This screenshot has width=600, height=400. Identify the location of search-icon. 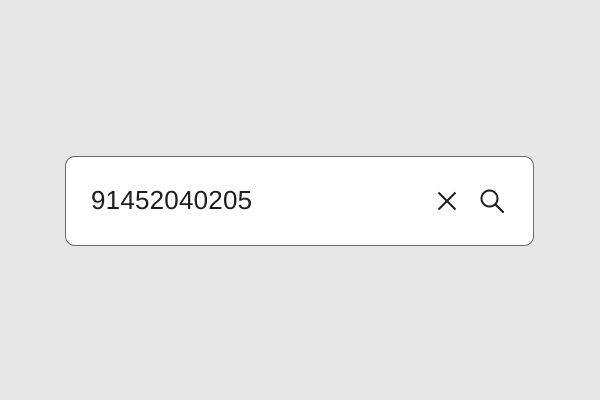
(492, 201).